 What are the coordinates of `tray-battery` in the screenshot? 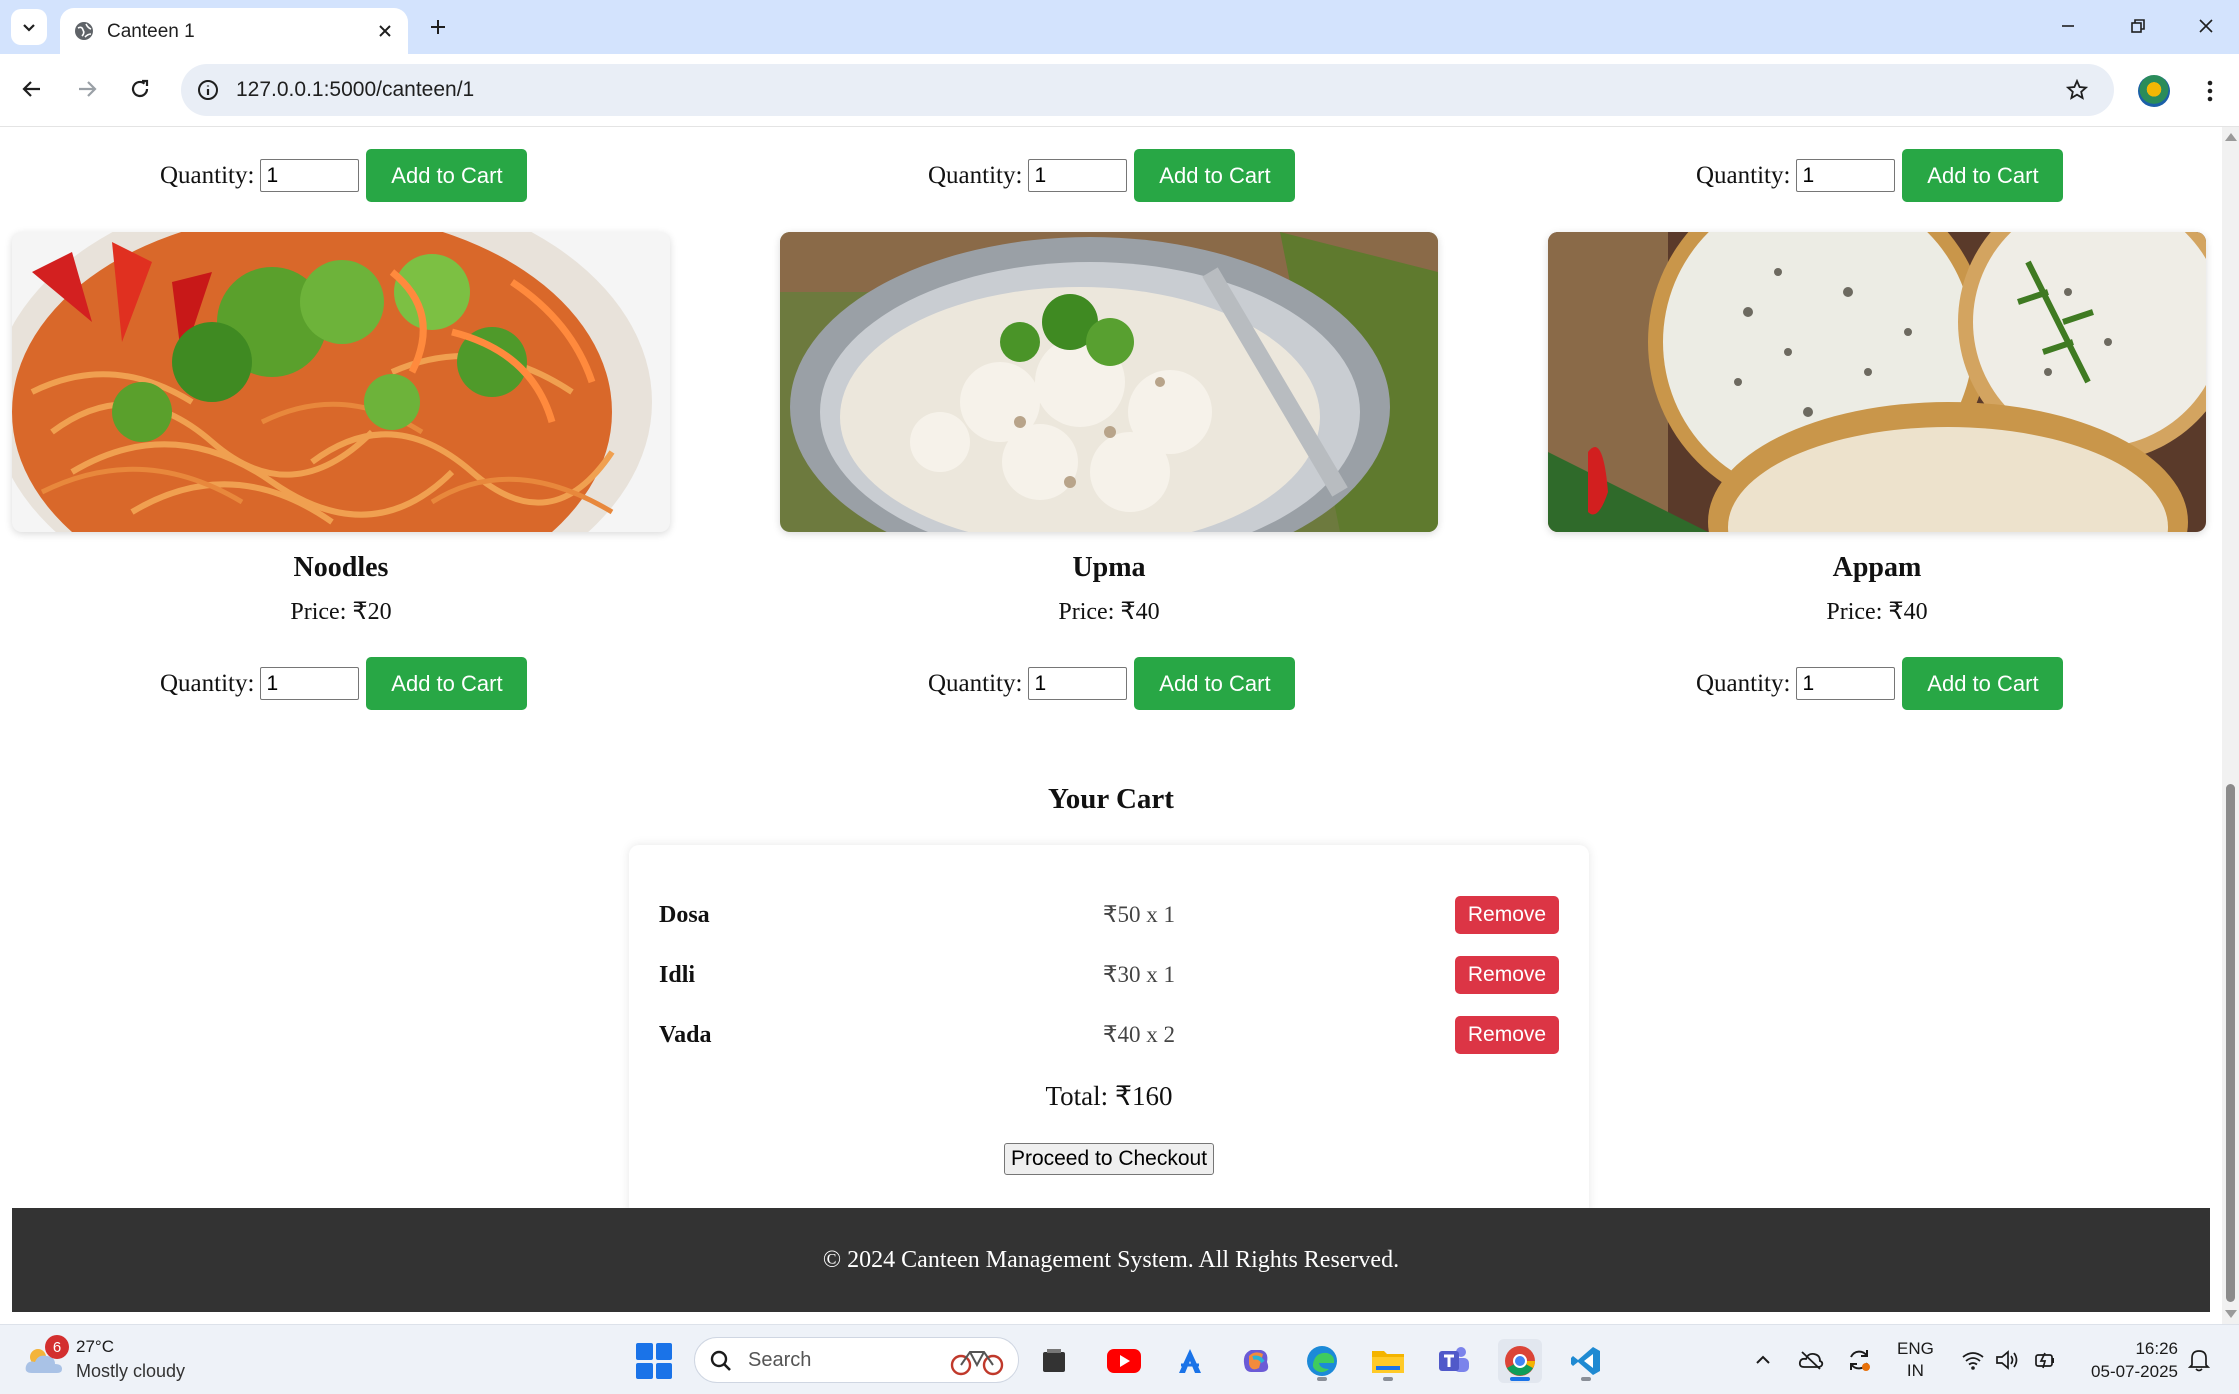 It's located at (2045, 1360).